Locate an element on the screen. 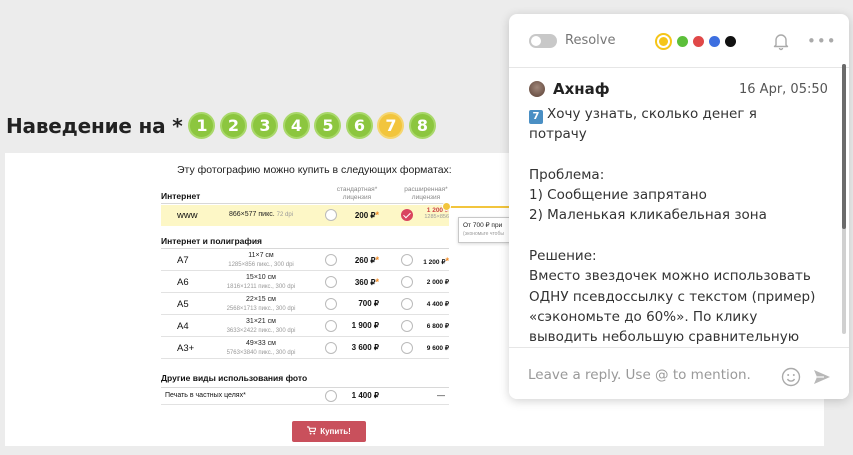 Image resolution: width=853 pixels, height=455 pixels. comment-toolbar: Resolve ••• is located at coordinates (679, 41).